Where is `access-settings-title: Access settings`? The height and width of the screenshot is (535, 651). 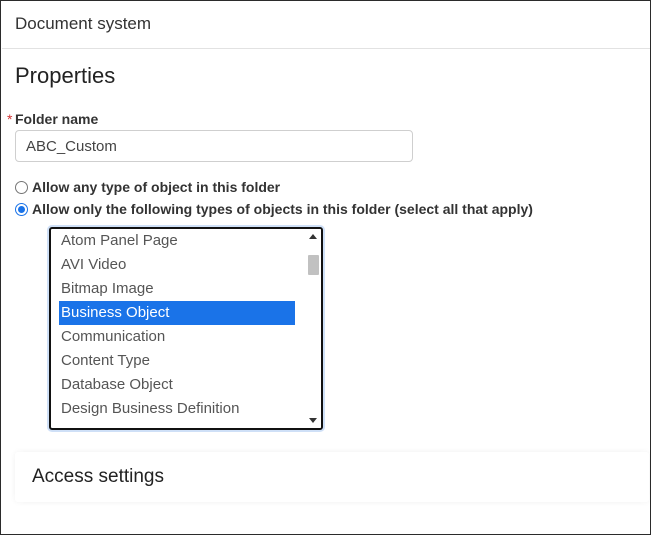 access-settings-title: Access settings is located at coordinates (98, 476).